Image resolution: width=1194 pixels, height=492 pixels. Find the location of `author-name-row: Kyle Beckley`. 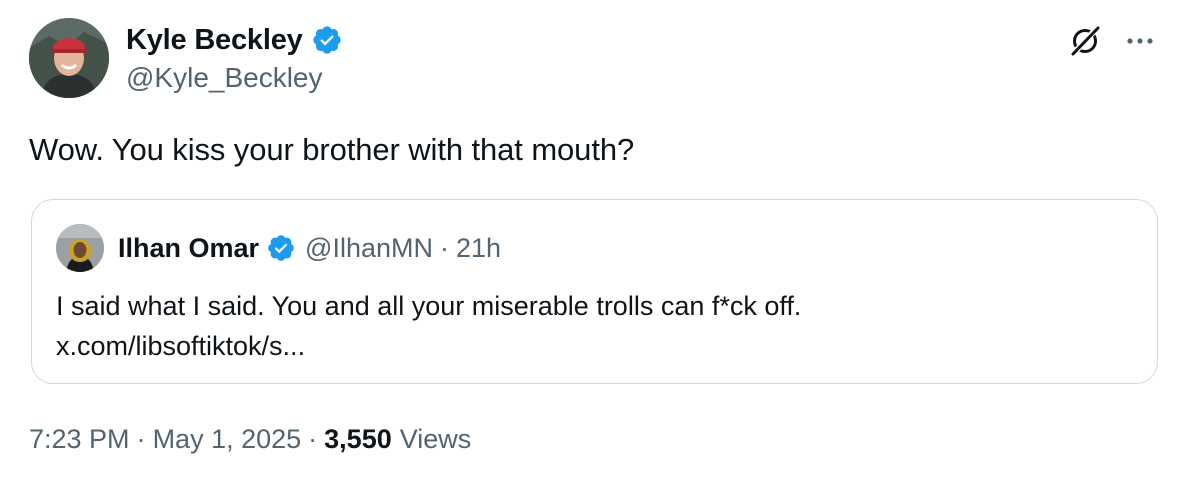

author-name-row: Kyle Beckley is located at coordinates (234, 40).